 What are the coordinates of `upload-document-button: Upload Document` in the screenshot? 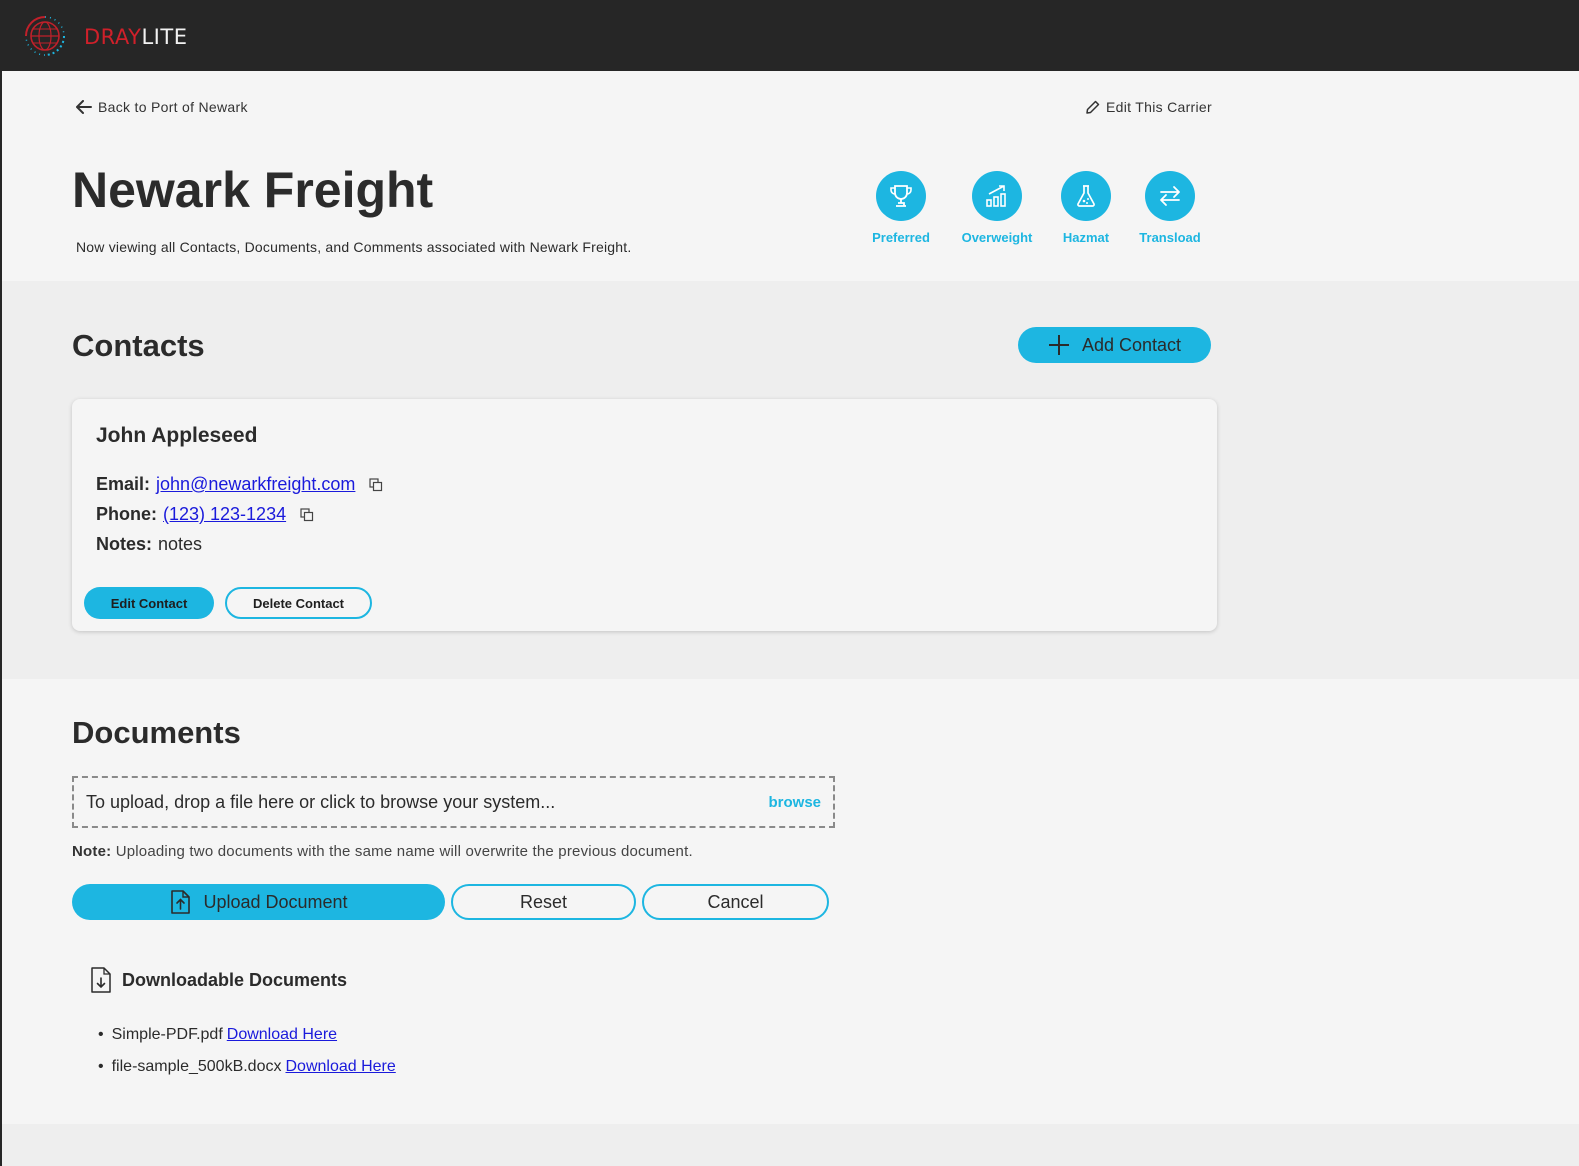 It's located at (258, 902).